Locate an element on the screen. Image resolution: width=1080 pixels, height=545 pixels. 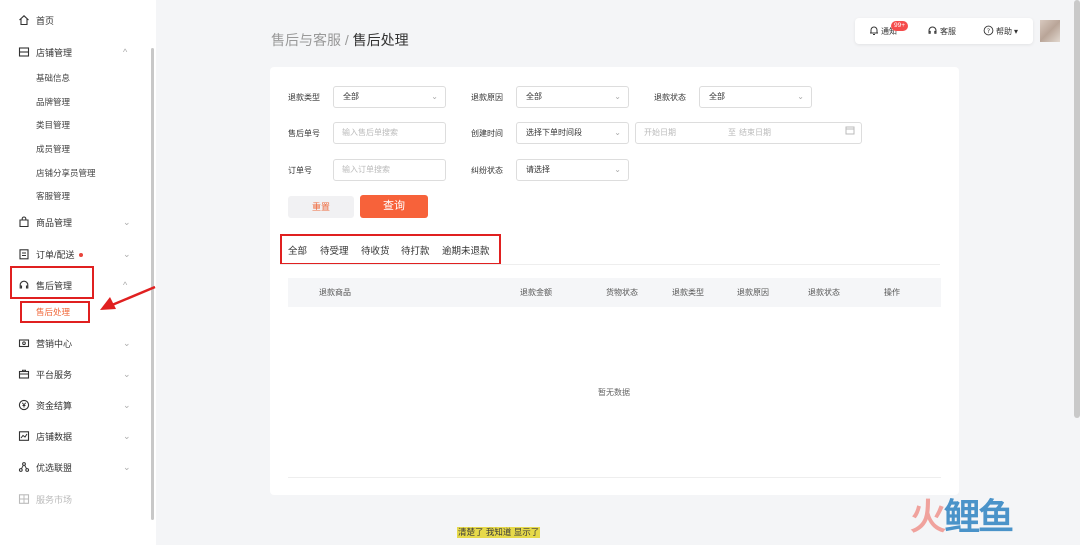
date-range-picker: 开始日期 至 结束日期 is located at coordinates (748, 133).